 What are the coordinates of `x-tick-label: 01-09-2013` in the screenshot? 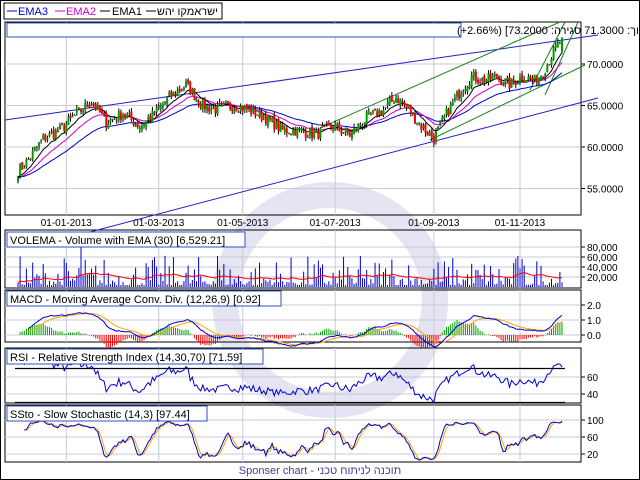 It's located at (434, 223).